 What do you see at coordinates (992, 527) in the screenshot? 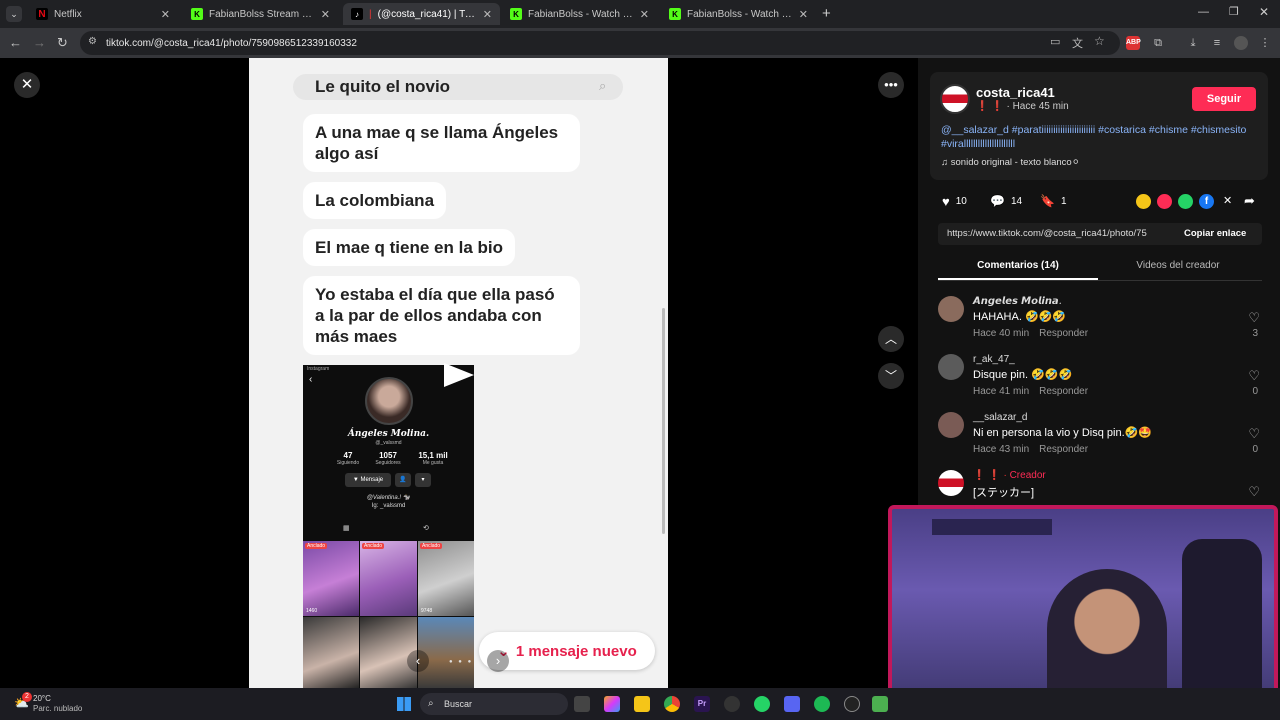
I see `webcam-shelf` at bounding box center [992, 527].